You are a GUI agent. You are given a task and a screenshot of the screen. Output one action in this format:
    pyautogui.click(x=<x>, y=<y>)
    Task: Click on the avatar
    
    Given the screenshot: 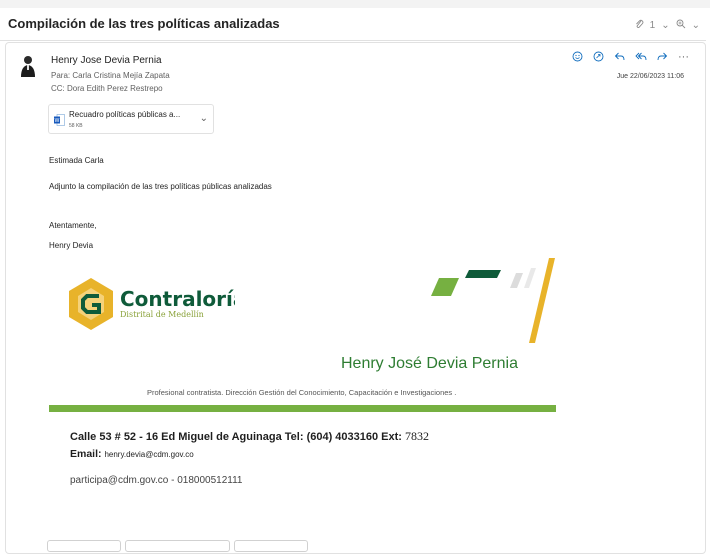 What is the action you would take?
    pyautogui.click(x=28, y=66)
    